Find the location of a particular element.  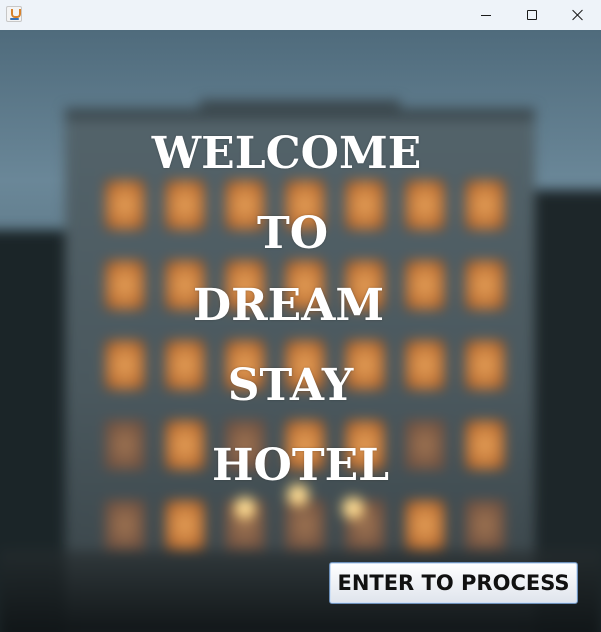

minimize-icon is located at coordinates (486, 15).